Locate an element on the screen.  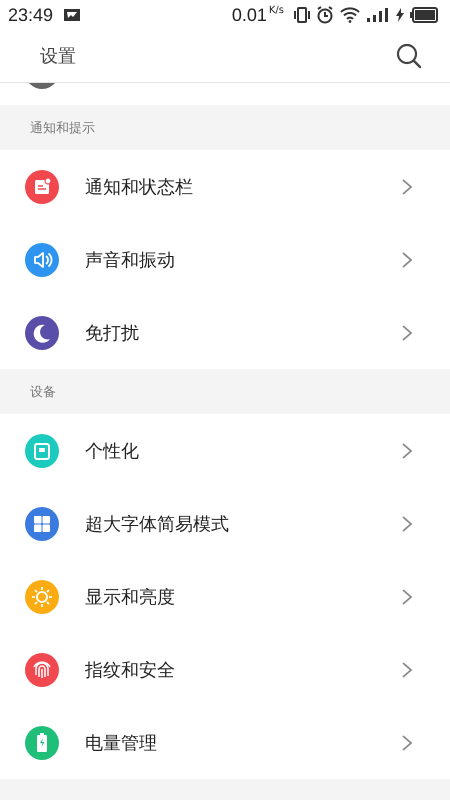
speed-unit: K/s is located at coordinates (276, 10).